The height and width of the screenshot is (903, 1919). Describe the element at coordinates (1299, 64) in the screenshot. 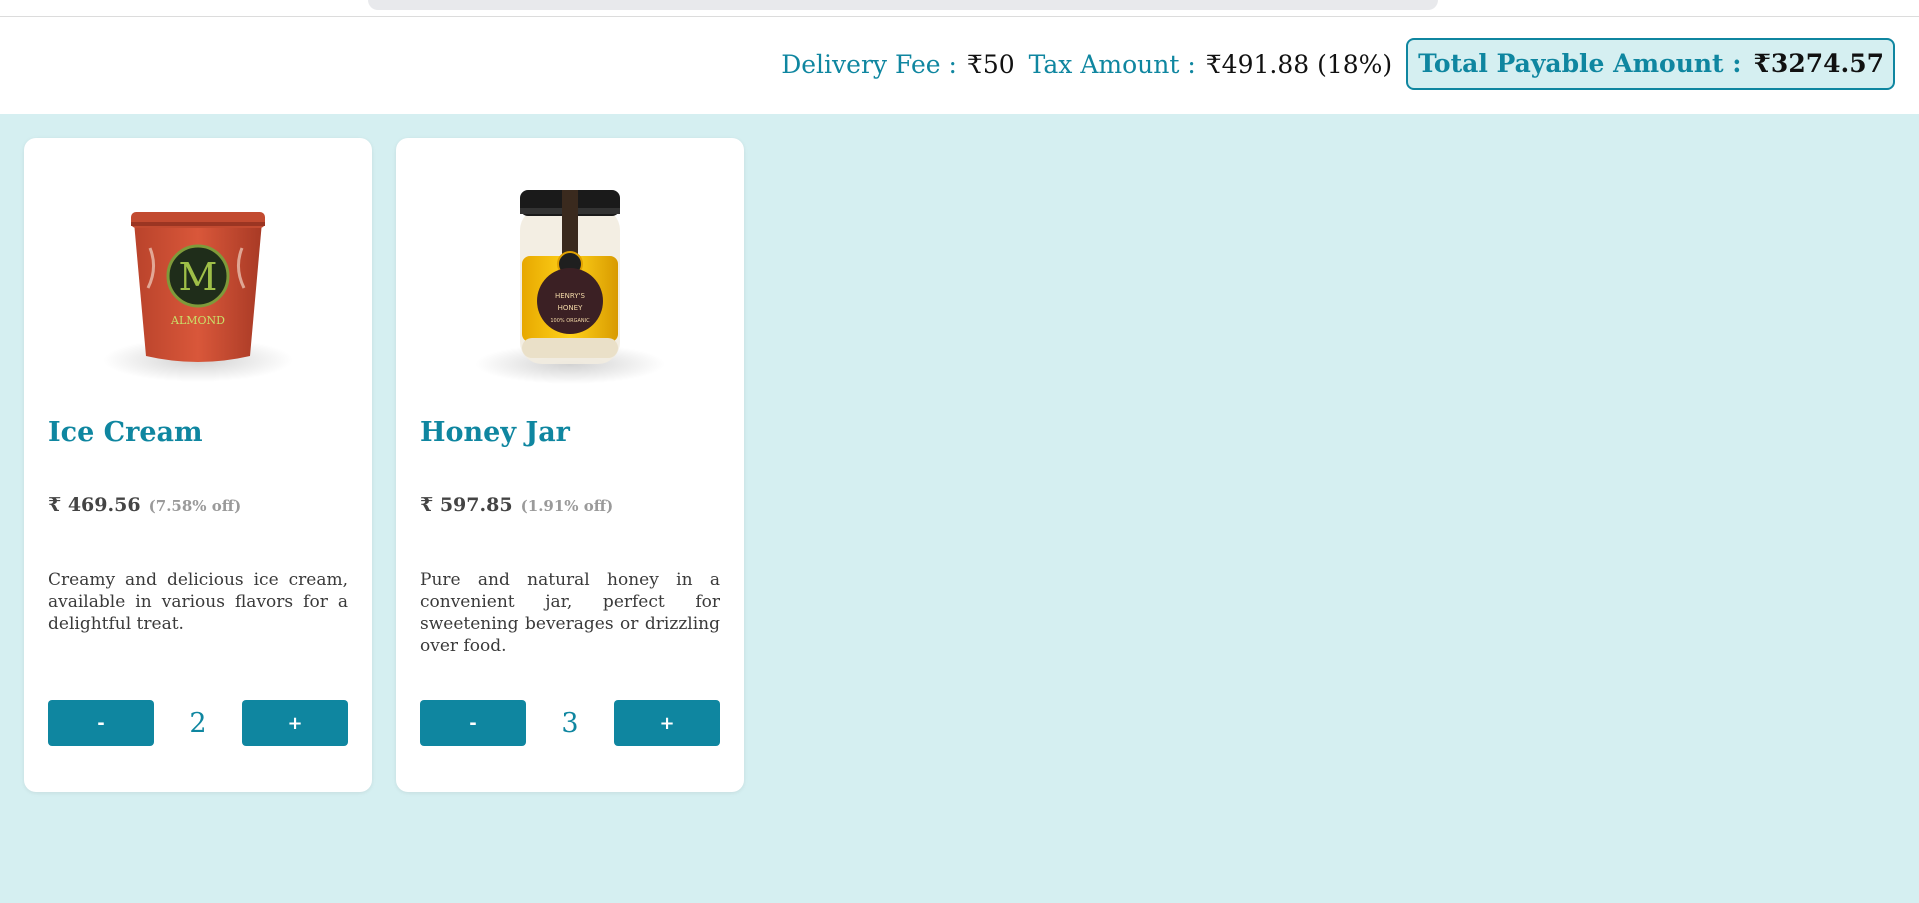

I see `tax-amount-value: ₹491.88 (18%)` at that location.